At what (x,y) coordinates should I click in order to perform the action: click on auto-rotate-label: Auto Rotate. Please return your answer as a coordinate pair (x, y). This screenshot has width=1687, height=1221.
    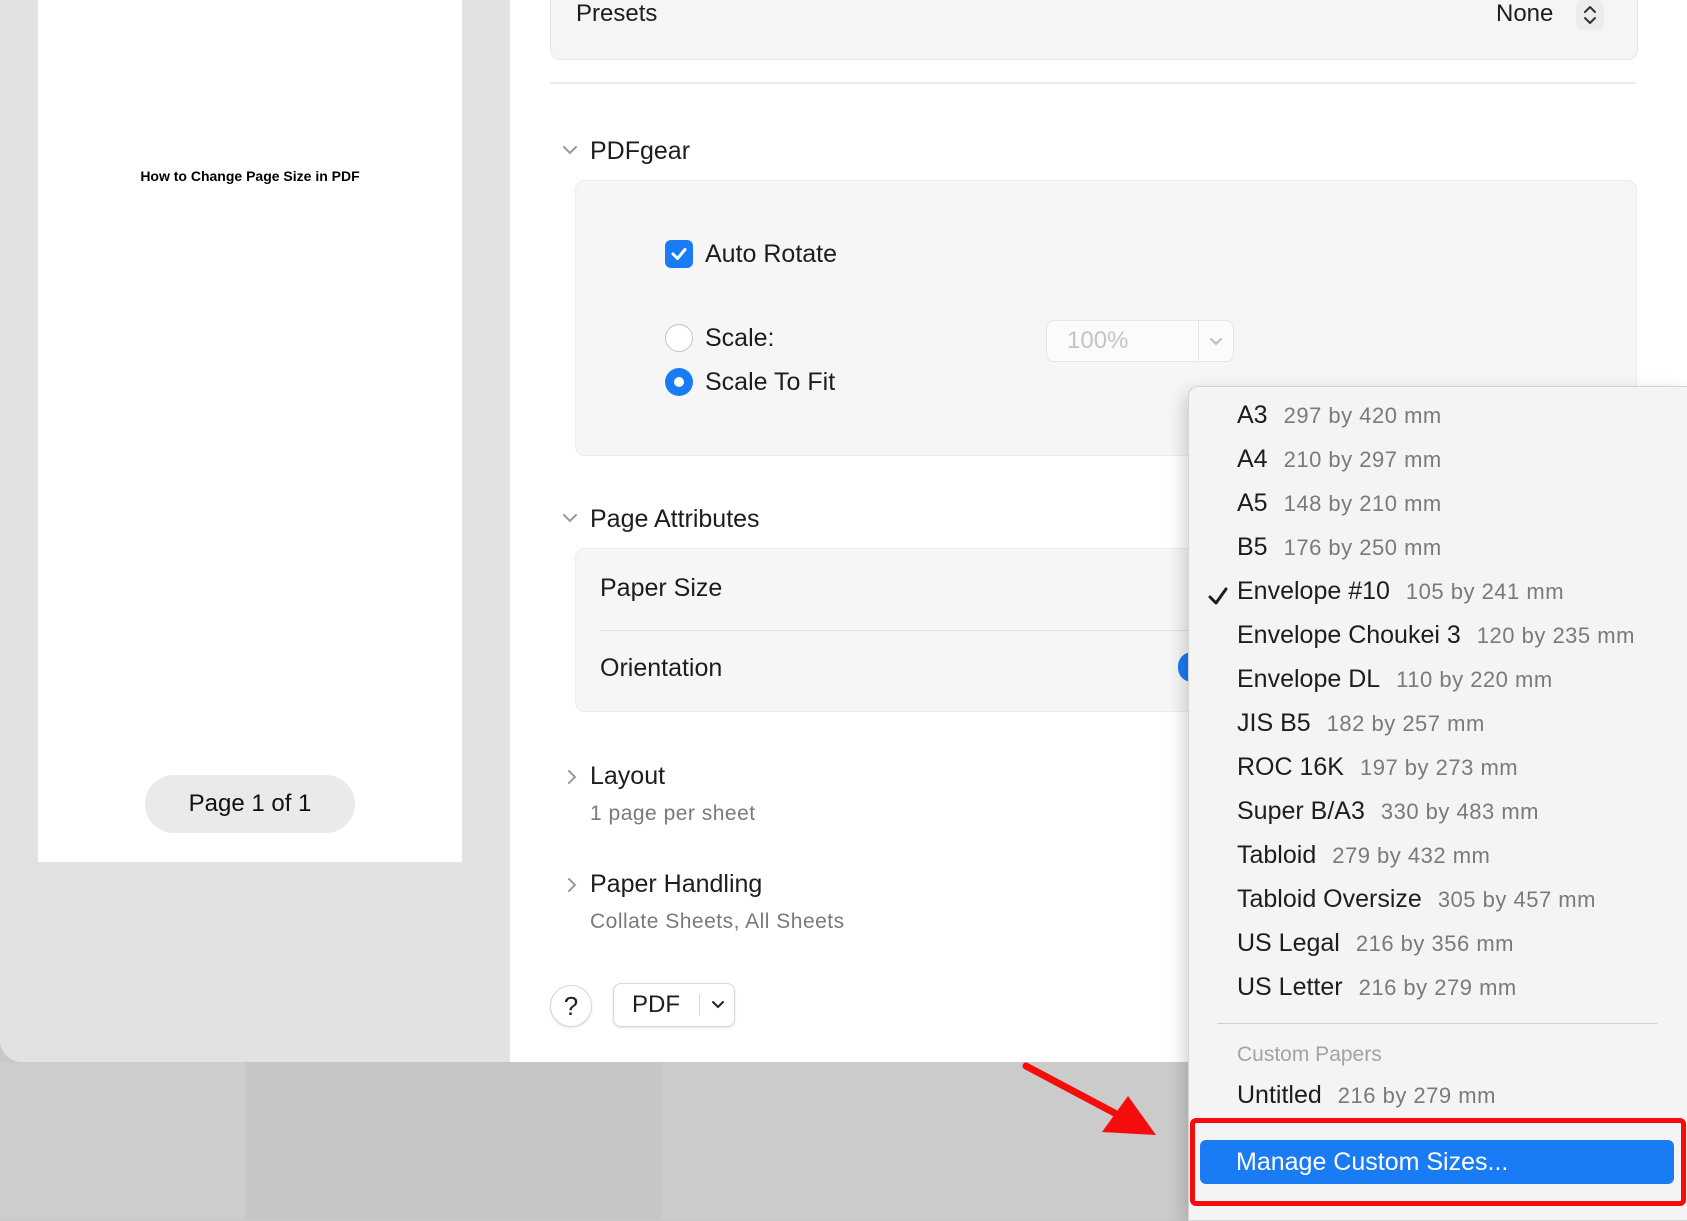
    Looking at the image, I should click on (771, 254).